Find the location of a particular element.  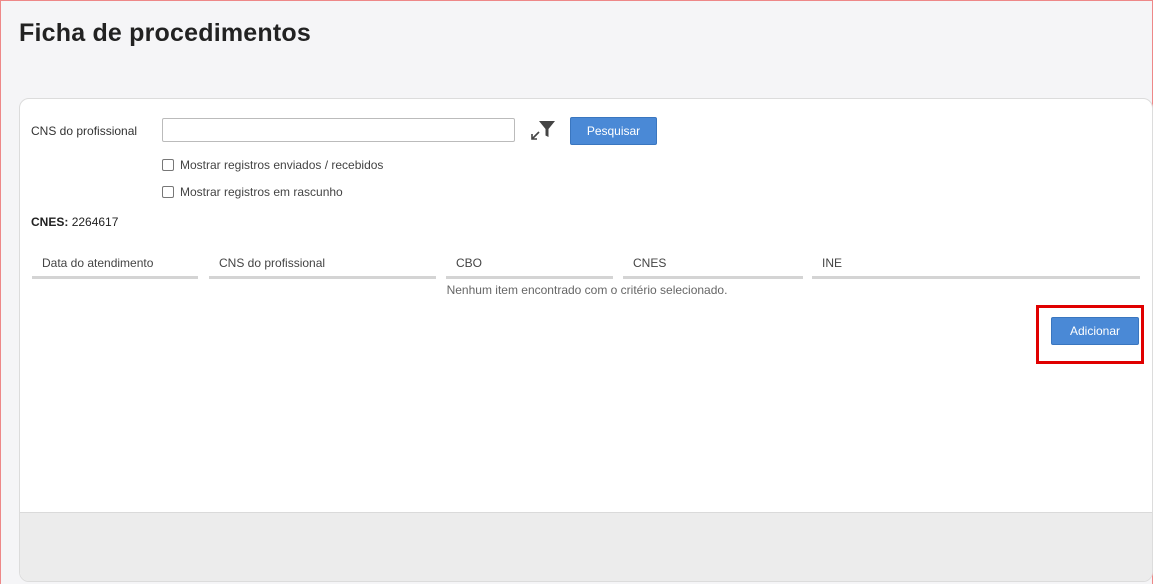

highlight-box is located at coordinates (1090, 334).